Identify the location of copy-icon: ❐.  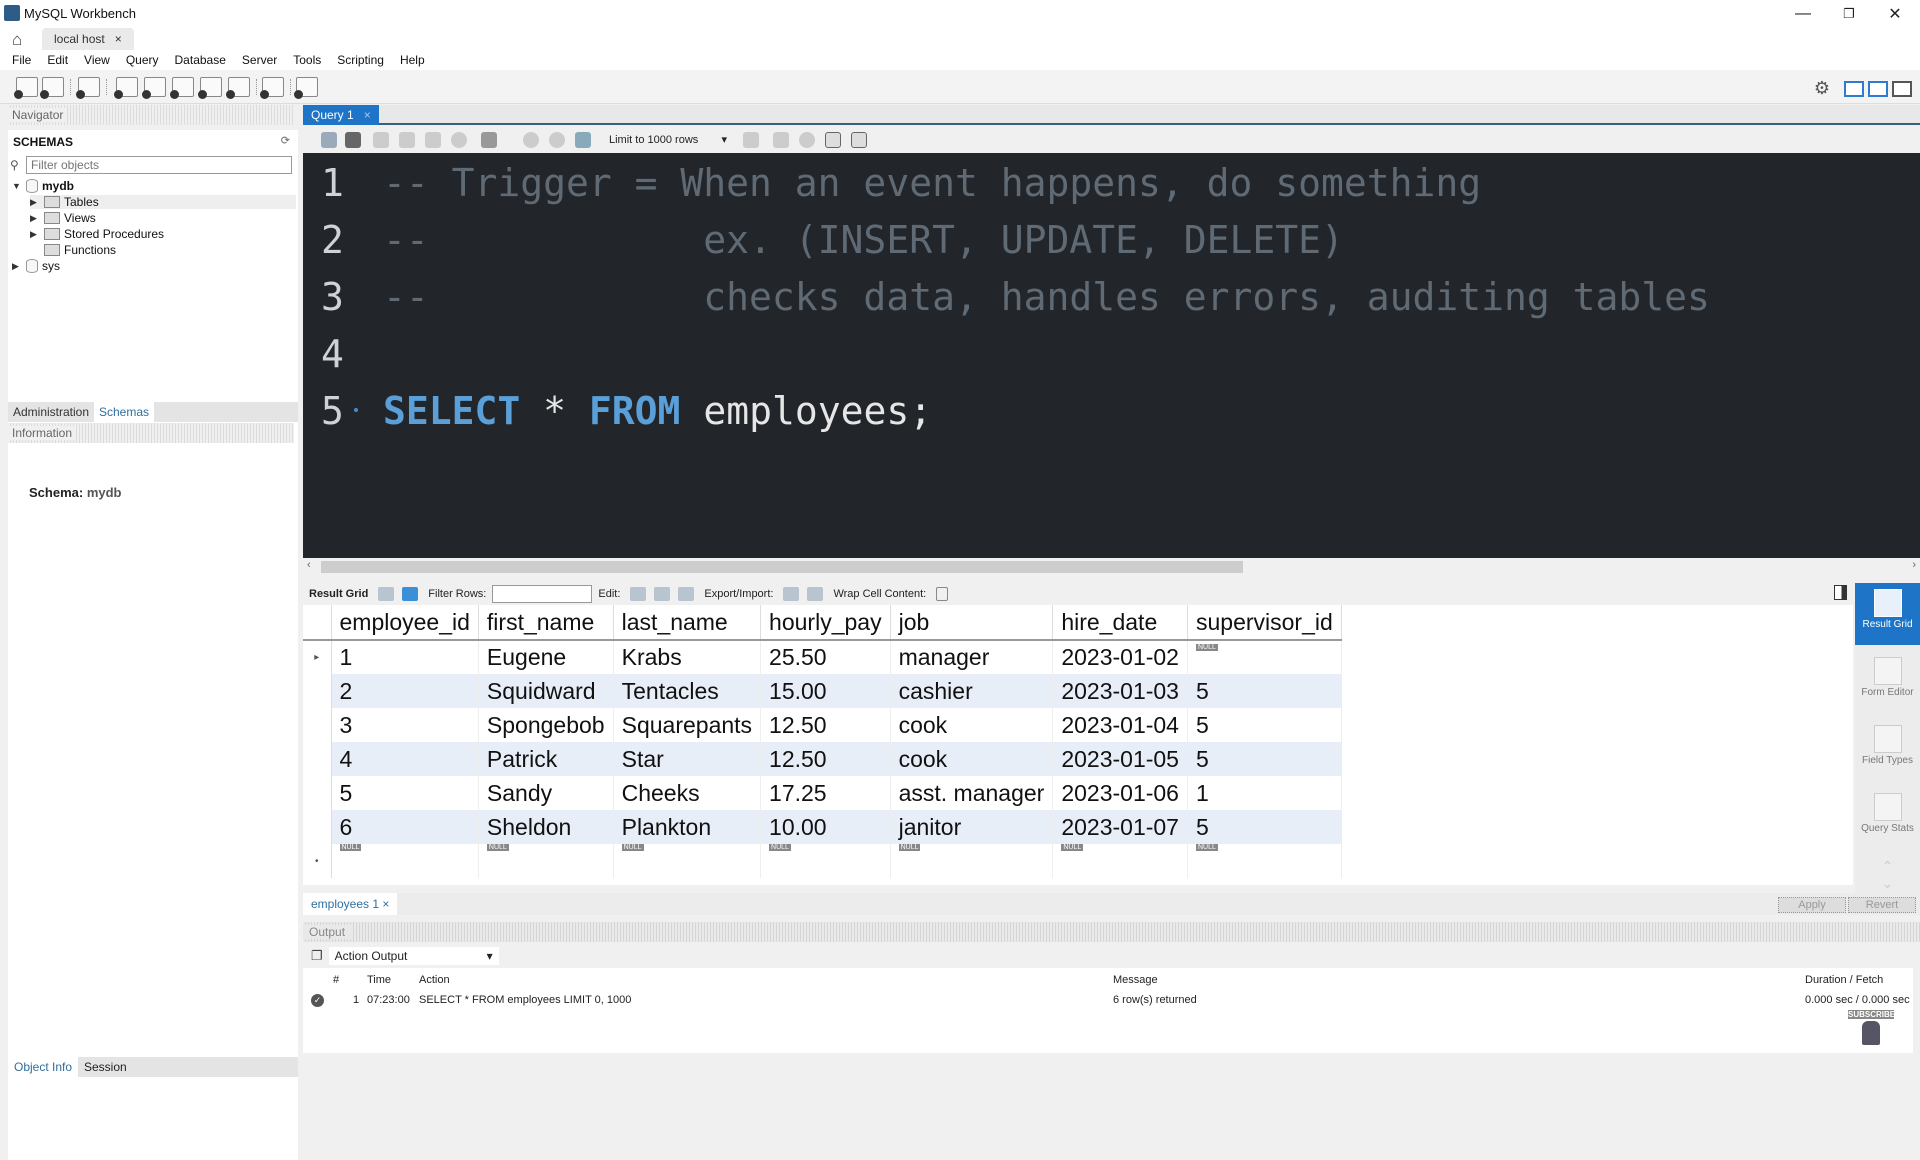
(317, 956).